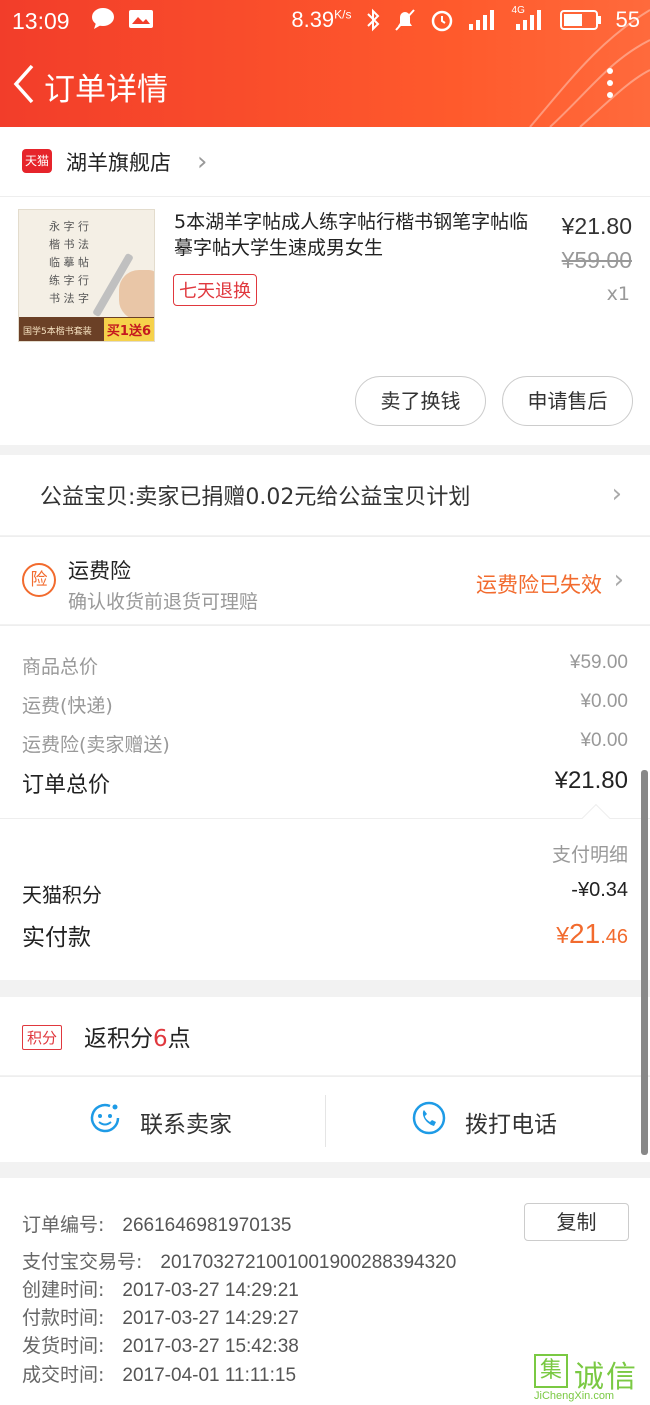 Image resolution: width=650 pixels, height=1405 pixels. I want to click on caret-up-icon, so click(596, 818).